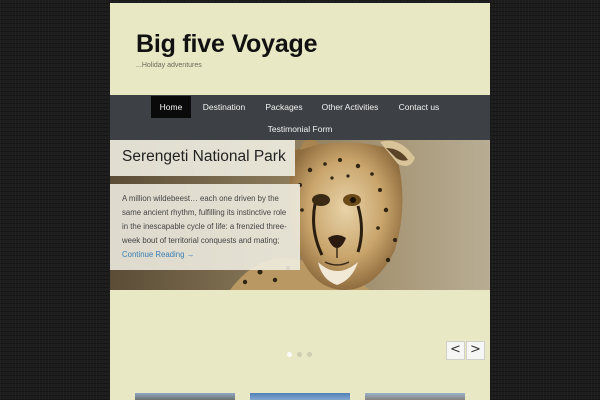 This screenshot has width=600, height=400. I want to click on nav-item-testimonial-form: Testimonial Form, so click(300, 129).